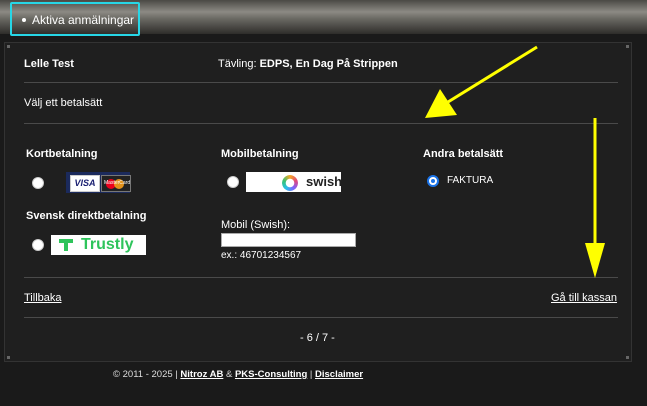 The height and width of the screenshot is (406, 647). I want to click on mobile-field-label: Mobil (Swish):, so click(256, 225).